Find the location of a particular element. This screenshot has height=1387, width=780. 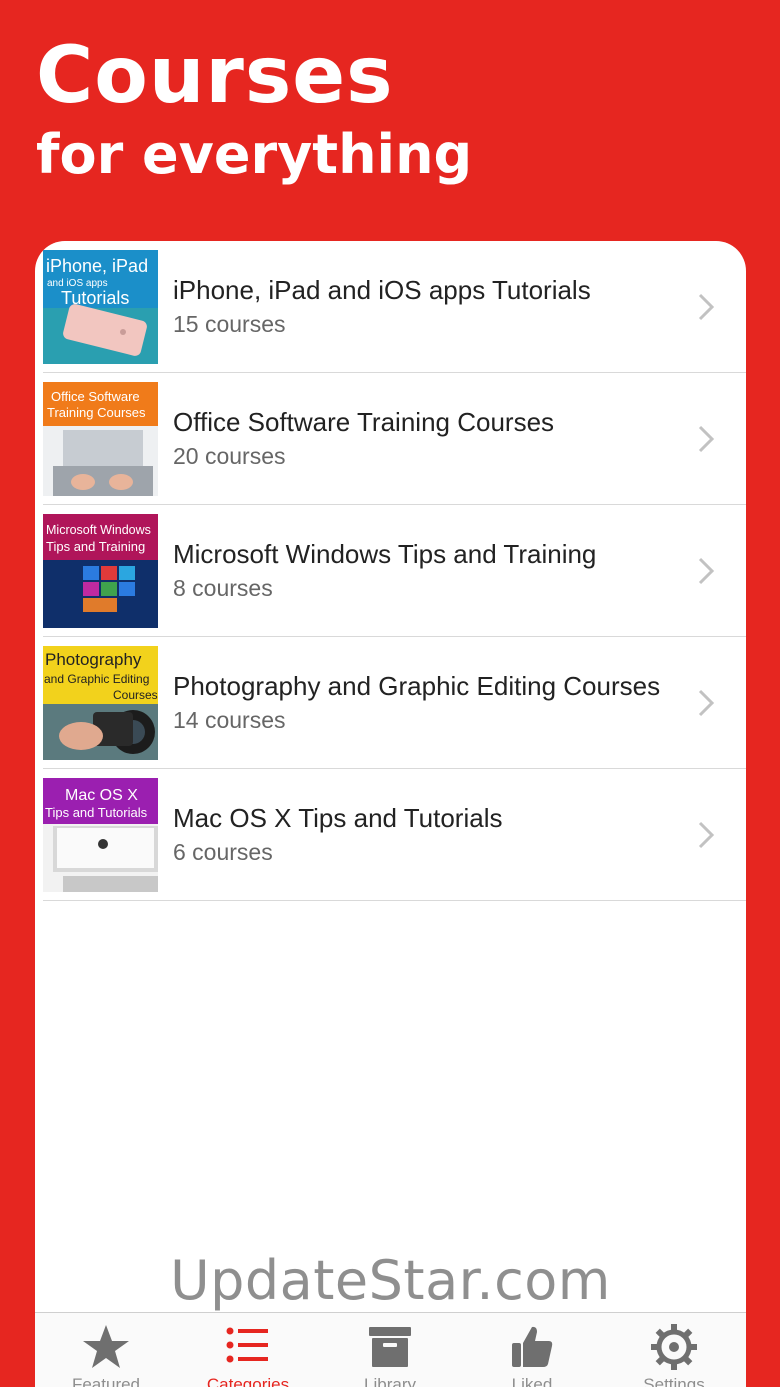

tab-label: Settings is located at coordinates (674, 1381).